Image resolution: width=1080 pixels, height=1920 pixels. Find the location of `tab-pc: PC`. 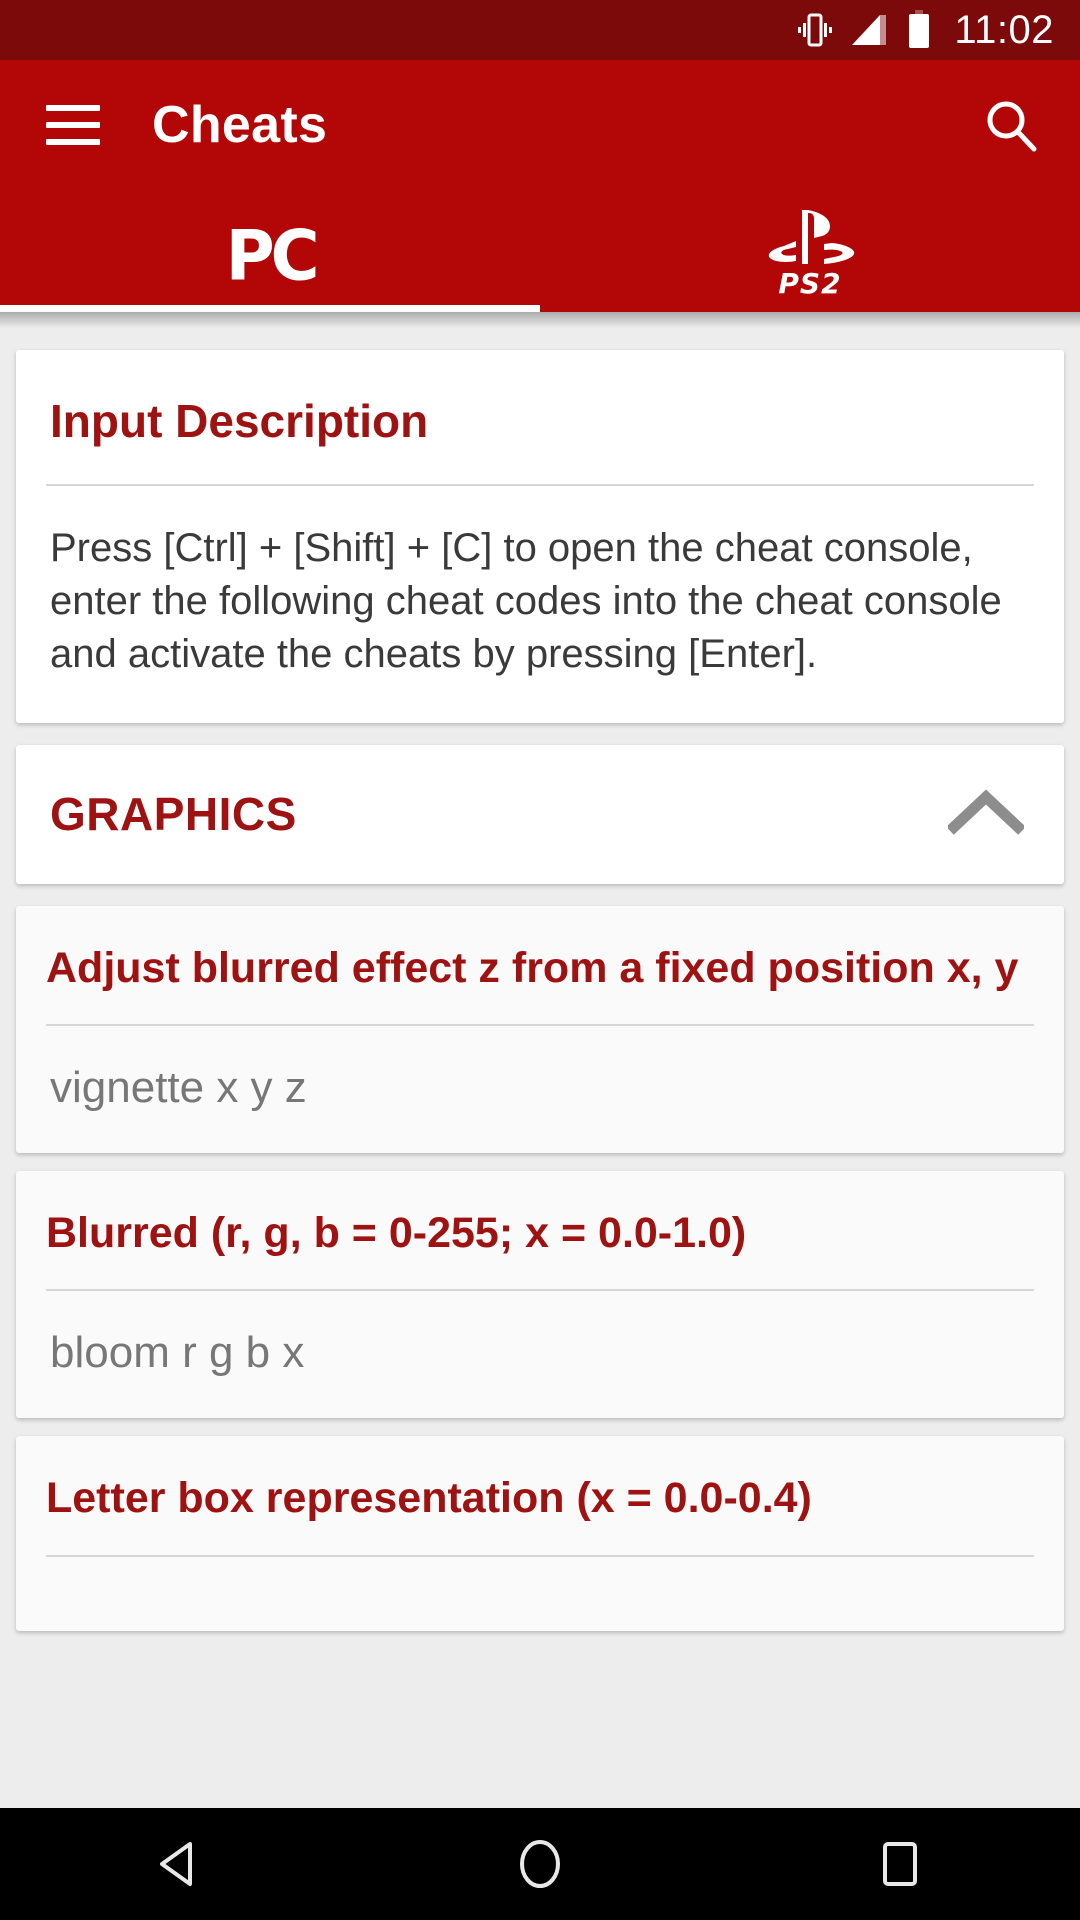

tab-pc: PC is located at coordinates (270, 251).